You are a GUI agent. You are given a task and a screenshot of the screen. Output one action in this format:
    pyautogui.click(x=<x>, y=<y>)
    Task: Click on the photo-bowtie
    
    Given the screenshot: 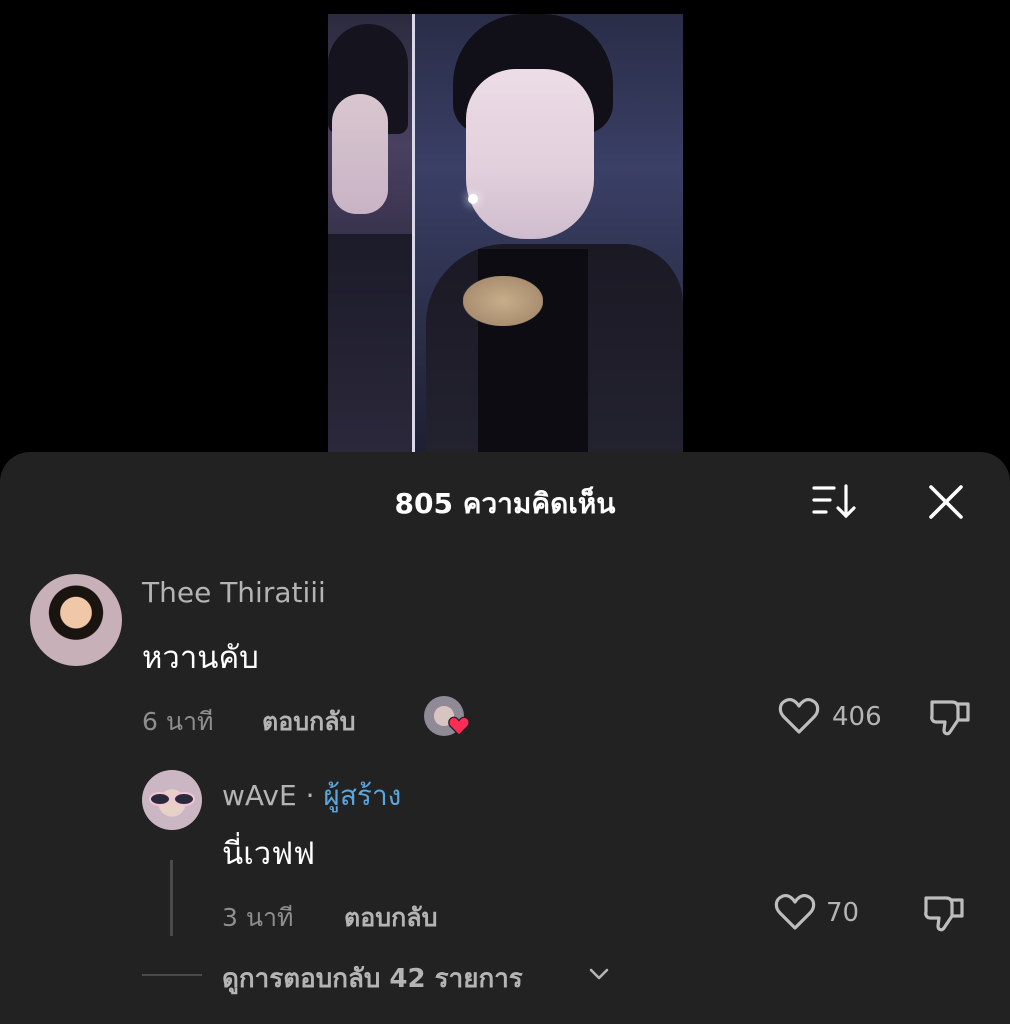 What is the action you would take?
    pyautogui.click(x=503, y=301)
    